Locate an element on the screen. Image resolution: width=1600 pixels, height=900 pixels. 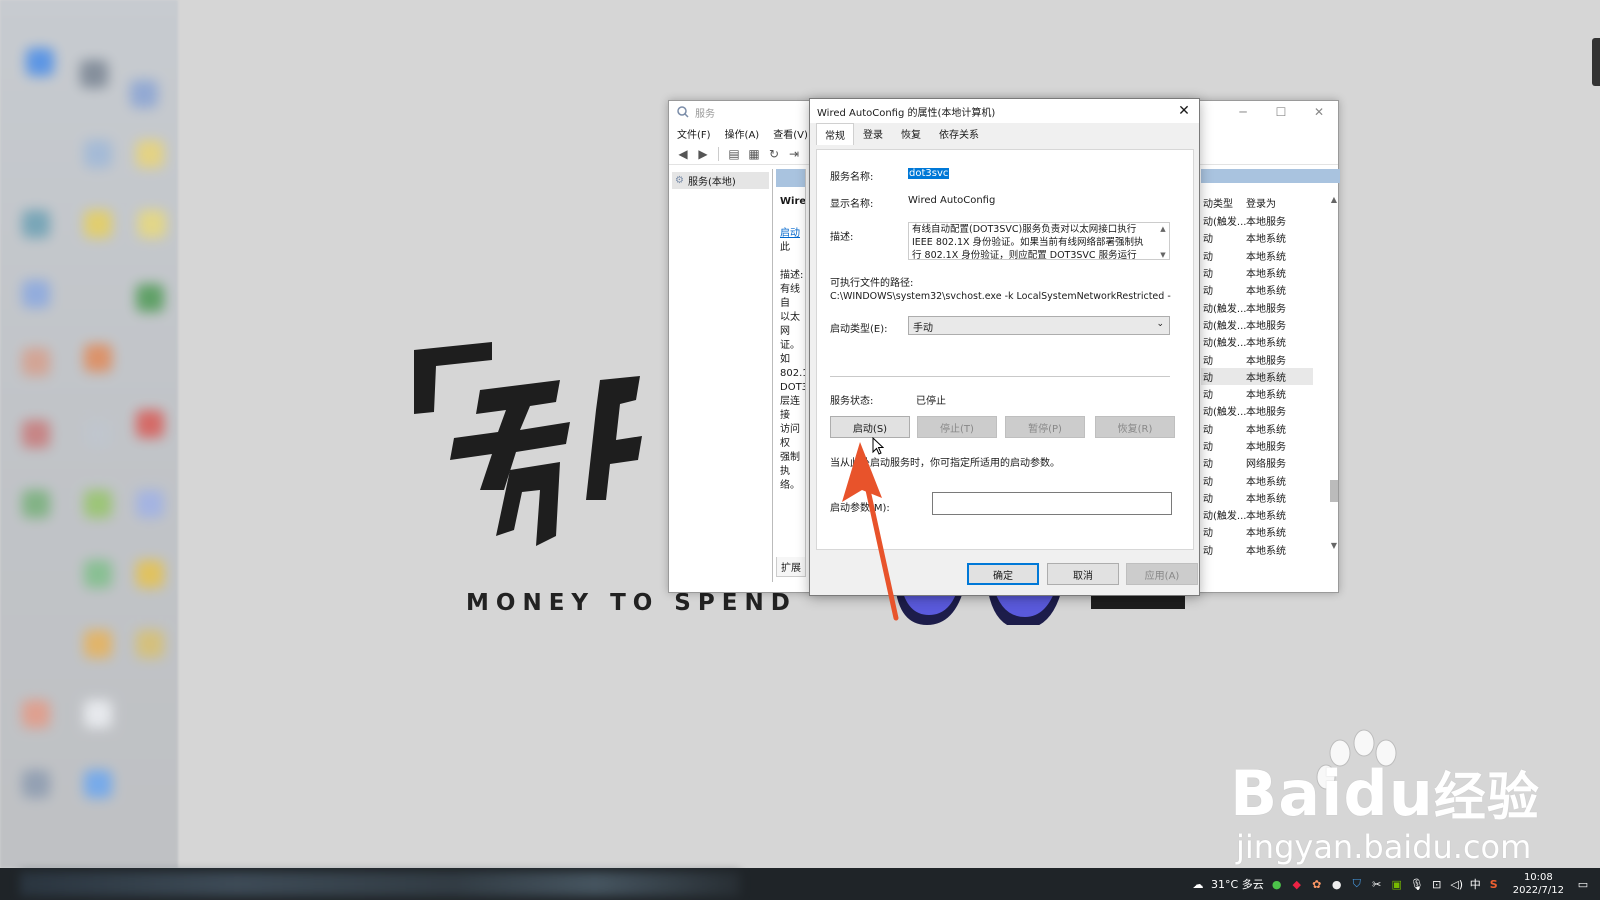
scroll-down-icon: ▼ is located at coordinates (1334, 545).